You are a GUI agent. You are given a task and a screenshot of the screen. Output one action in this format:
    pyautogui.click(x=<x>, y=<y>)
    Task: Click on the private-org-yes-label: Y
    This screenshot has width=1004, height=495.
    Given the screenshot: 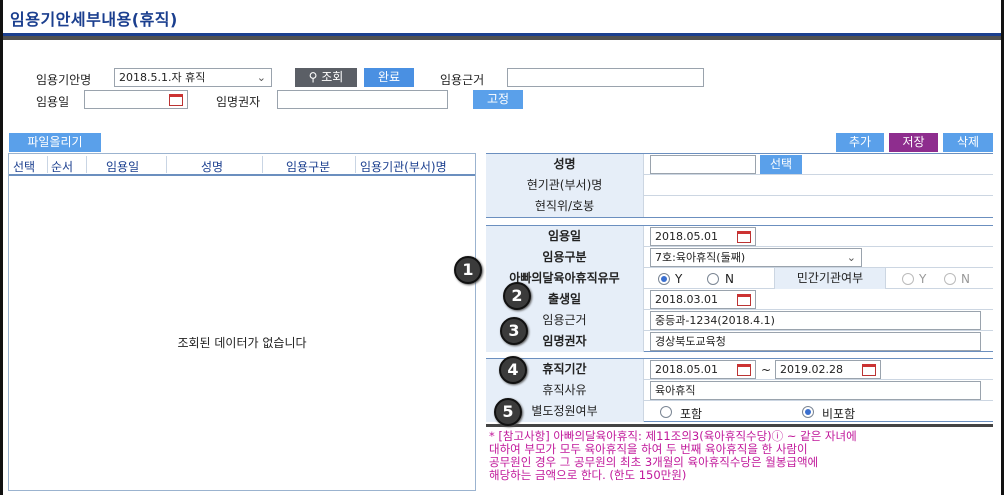 What is the action you would take?
    pyautogui.click(x=923, y=279)
    